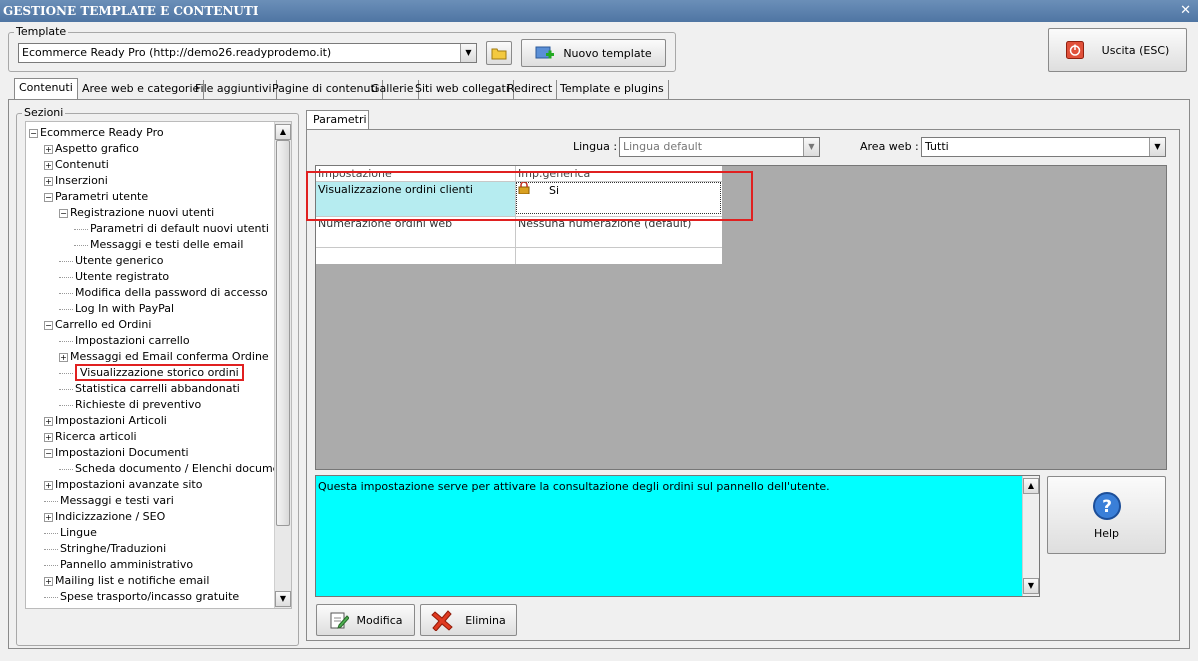 The height and width of the screenshot is (661, 1198). I want to click on tab-file-aggiuntivi: File aggiuntivi, so click(234, 89).